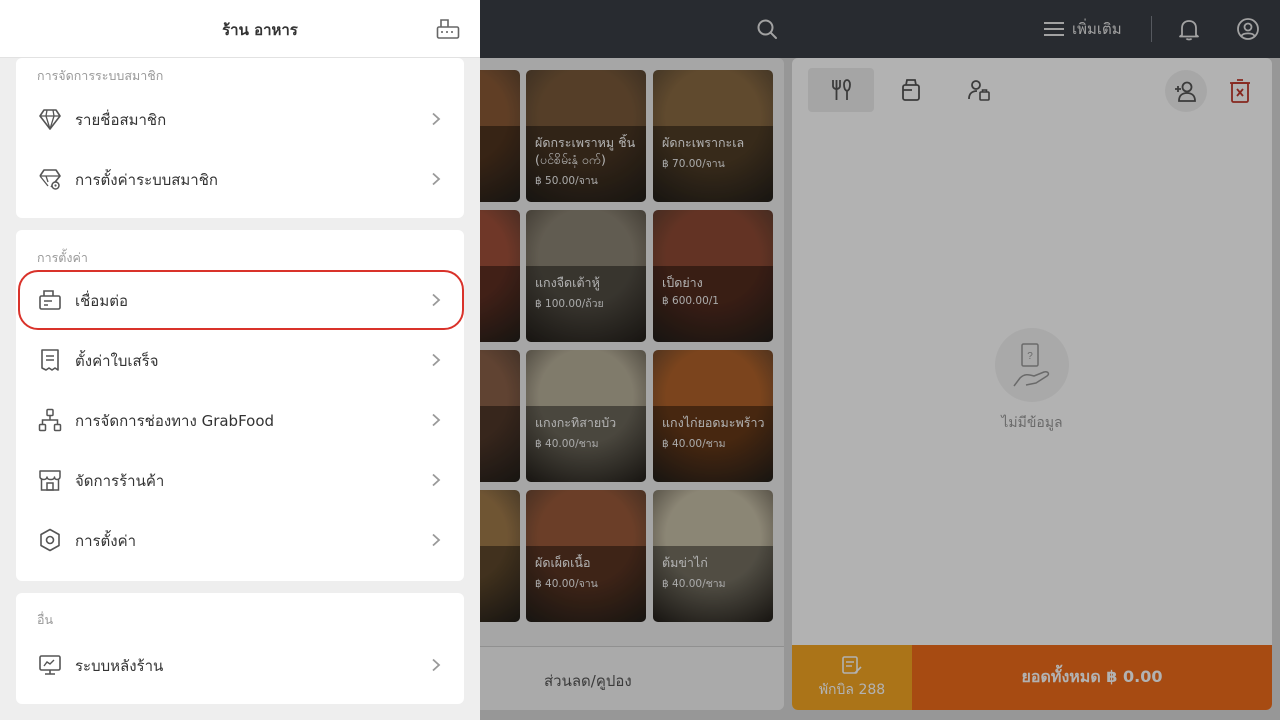 The height and width of the screenshot is (720, 1280). I want to click on menu-item-member-settings: การตั้งค่าระบบสมาชิก, so click(240, 179).